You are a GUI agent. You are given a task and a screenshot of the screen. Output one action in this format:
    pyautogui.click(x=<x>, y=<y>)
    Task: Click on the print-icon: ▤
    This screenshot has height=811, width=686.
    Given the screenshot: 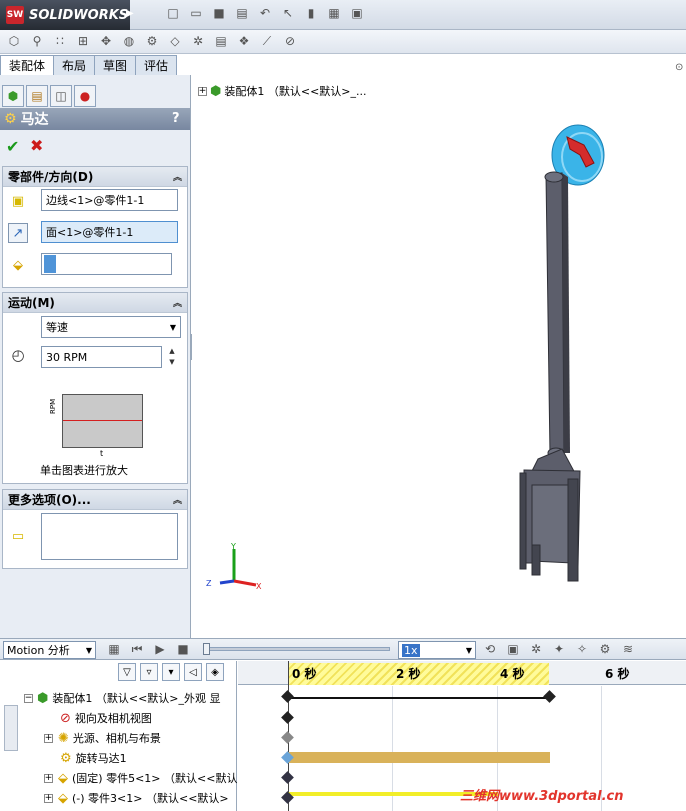 What is the action you would take?
    pyautogui.click(x=242, y=13)
    